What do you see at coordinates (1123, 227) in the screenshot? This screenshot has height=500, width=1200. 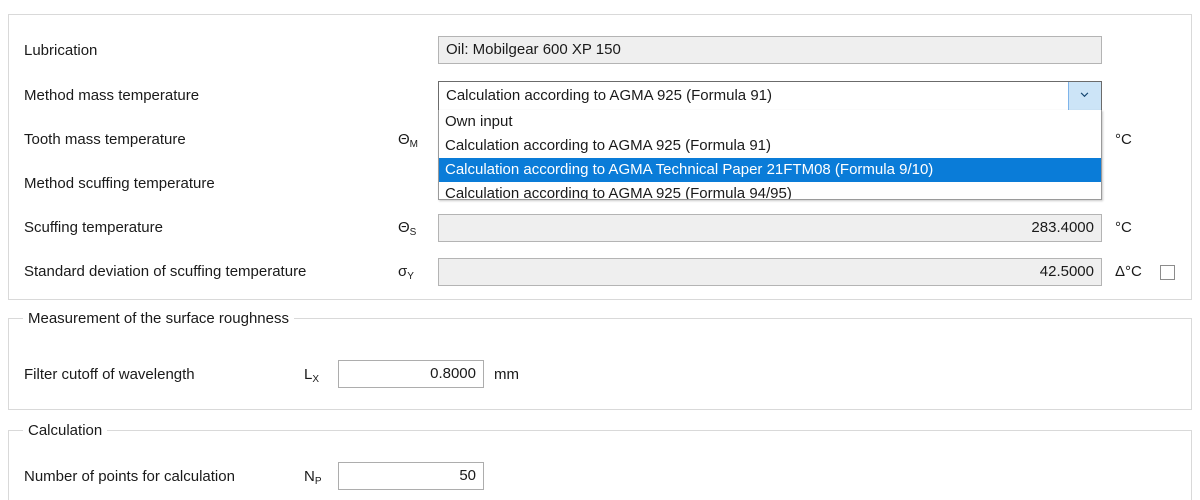 I see `scuffing-temperature-unit: °C` at bounding box center [1123, 227].